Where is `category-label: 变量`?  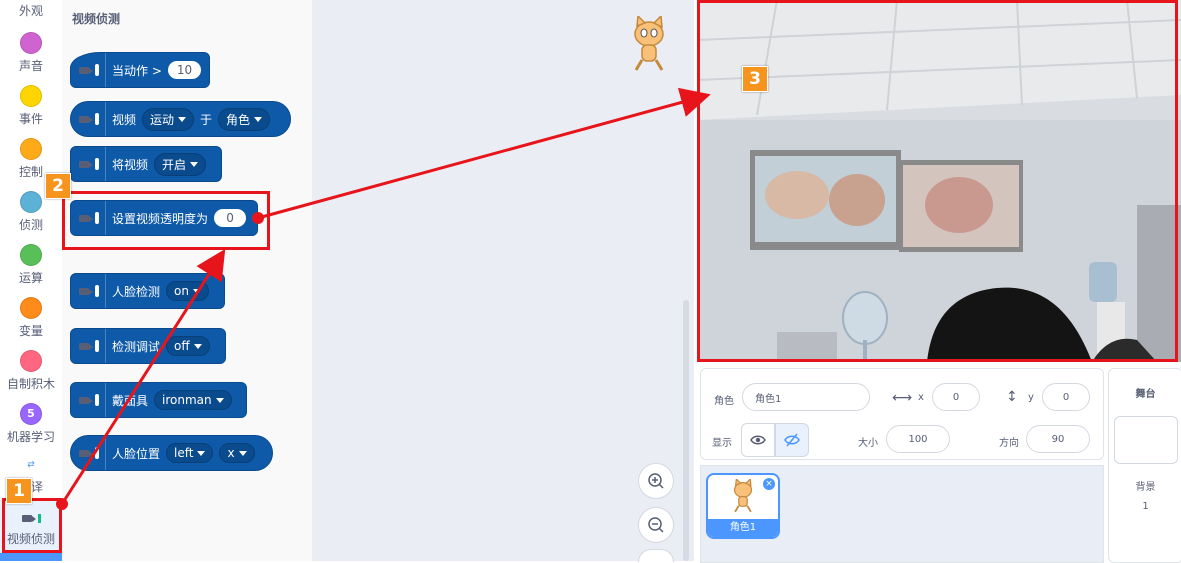
category-label: 变量 is located at coordinates (30, 331).